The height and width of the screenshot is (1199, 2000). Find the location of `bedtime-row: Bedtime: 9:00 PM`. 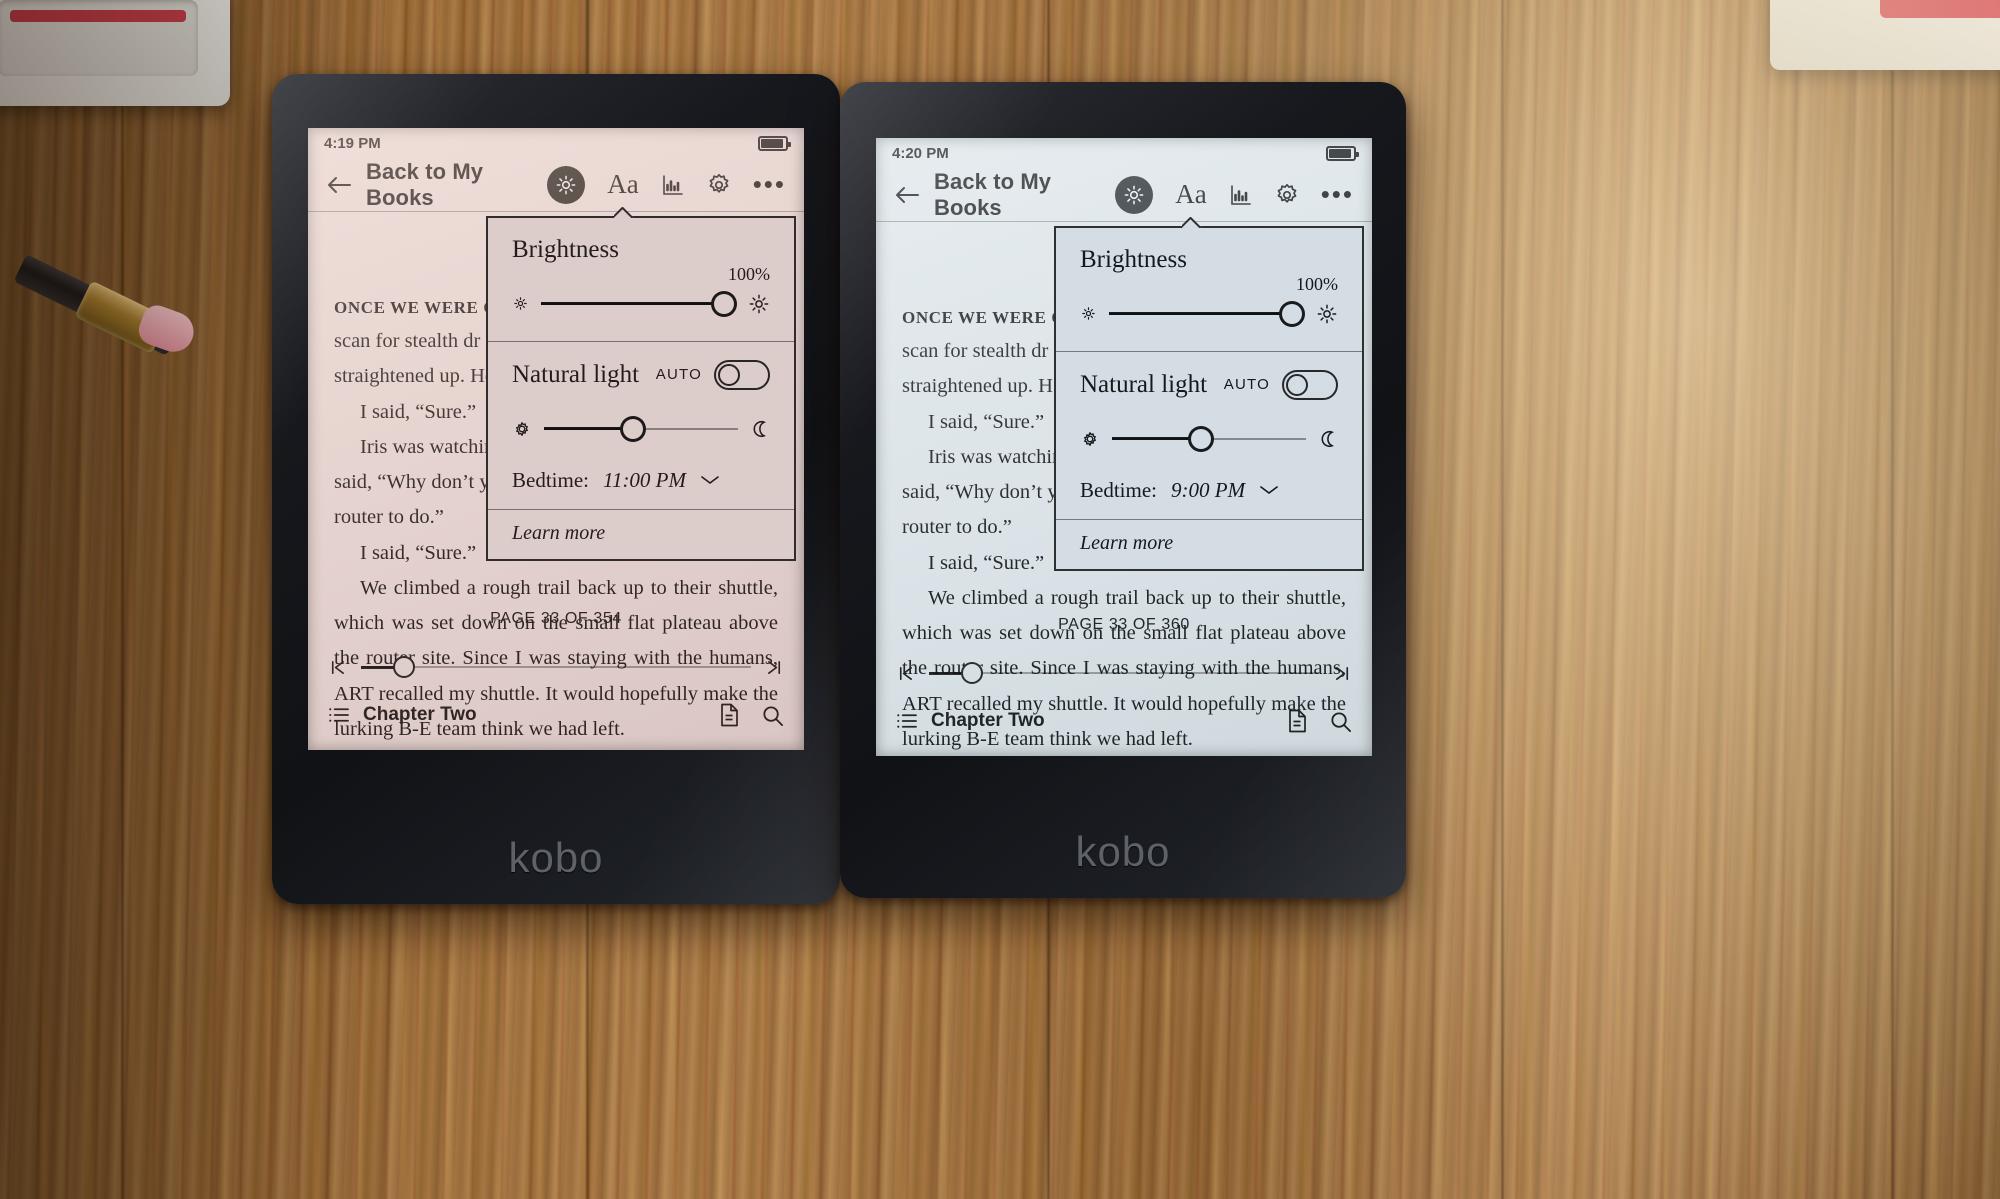

bedtime-row: Bedtime: 9:00 PM is located at coordinates (1209, 497).